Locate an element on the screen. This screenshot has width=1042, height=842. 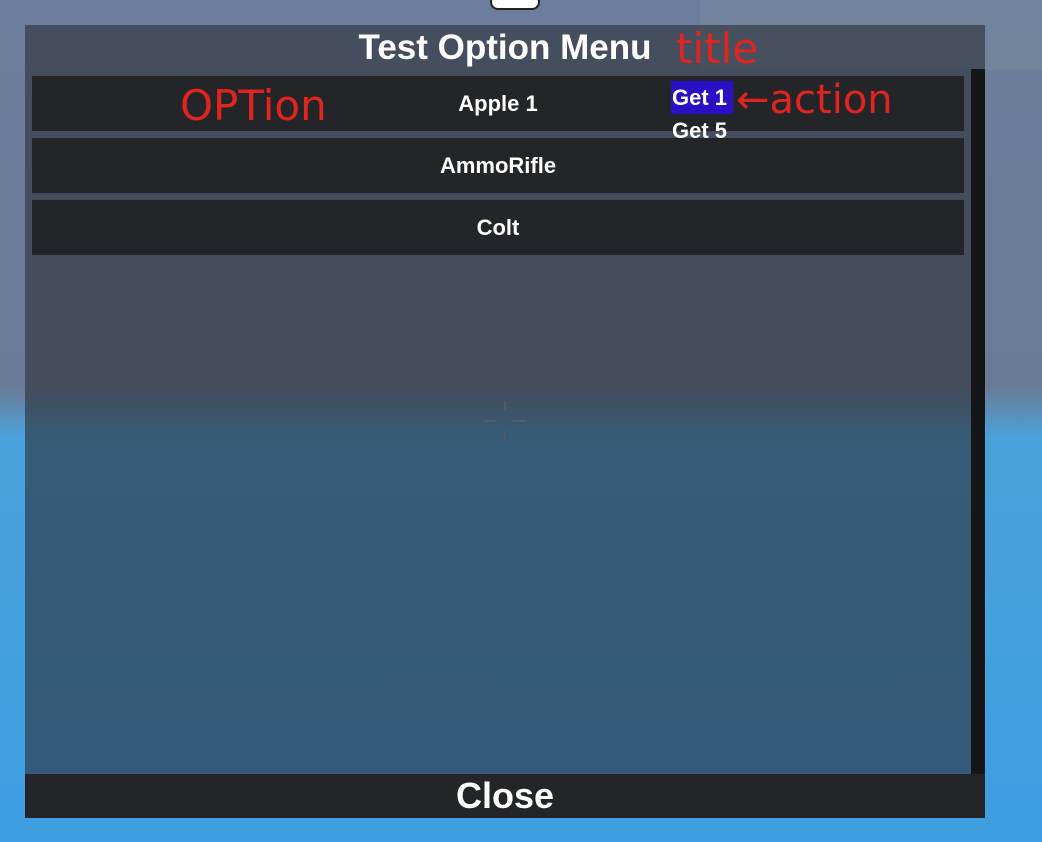
annotation-action-label: action is located at coordinates (831, 100).